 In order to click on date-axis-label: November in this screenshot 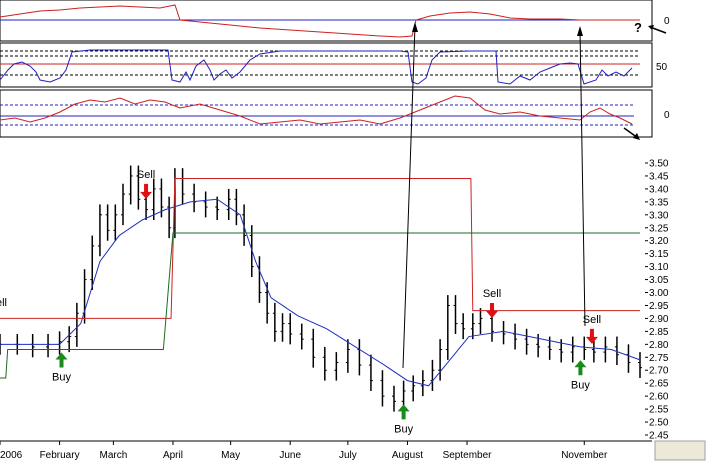, I will do `click(584, 455)`.